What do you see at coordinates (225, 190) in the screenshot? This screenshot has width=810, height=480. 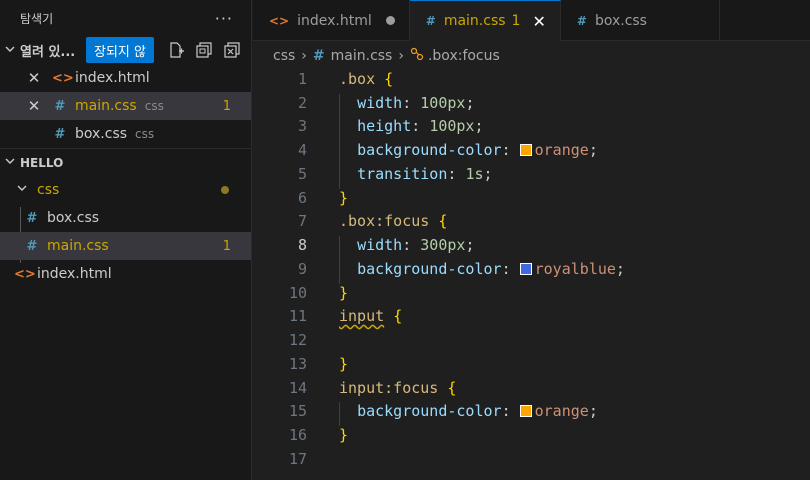 I see `modified-dot` at bounding box center [225, 190].